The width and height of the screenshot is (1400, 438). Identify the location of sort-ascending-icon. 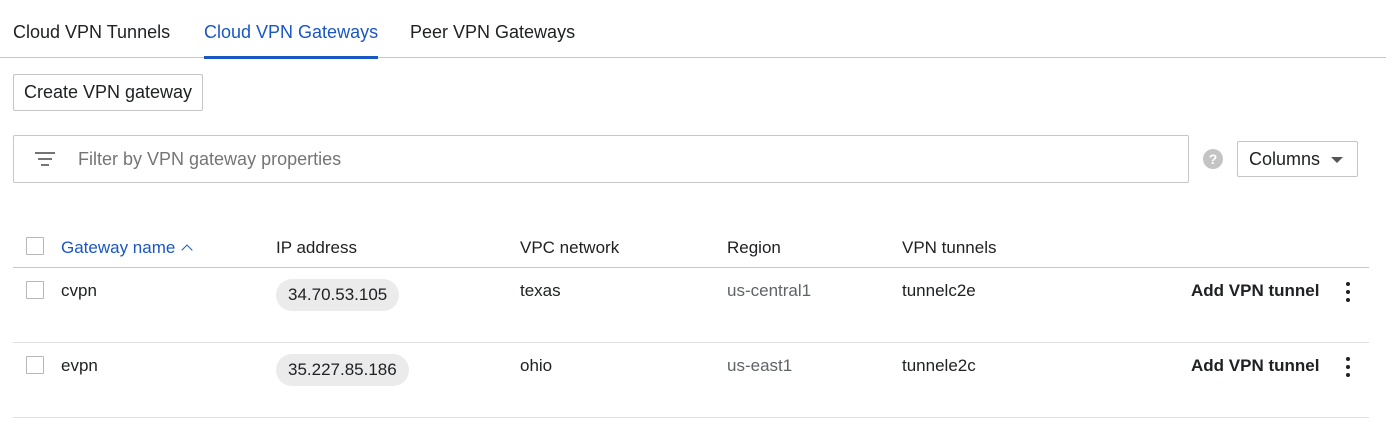
(187, 250).